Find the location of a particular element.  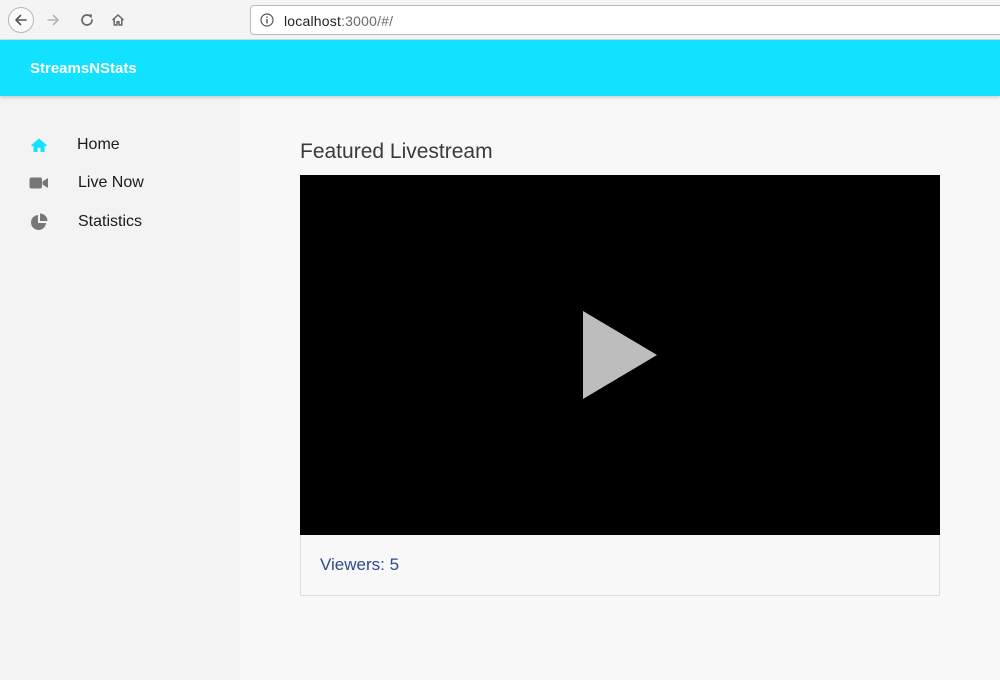

back-arrow-icon is located at coordinates (21, 20).